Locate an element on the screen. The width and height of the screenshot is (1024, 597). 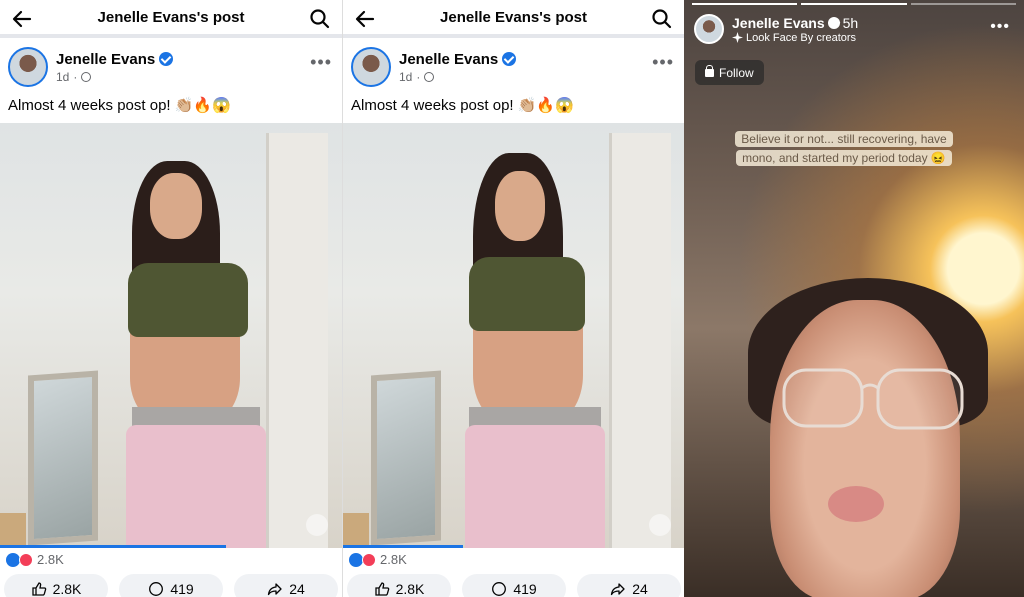
story-effect: Look Face By creators is located at coordinates (795, 38).